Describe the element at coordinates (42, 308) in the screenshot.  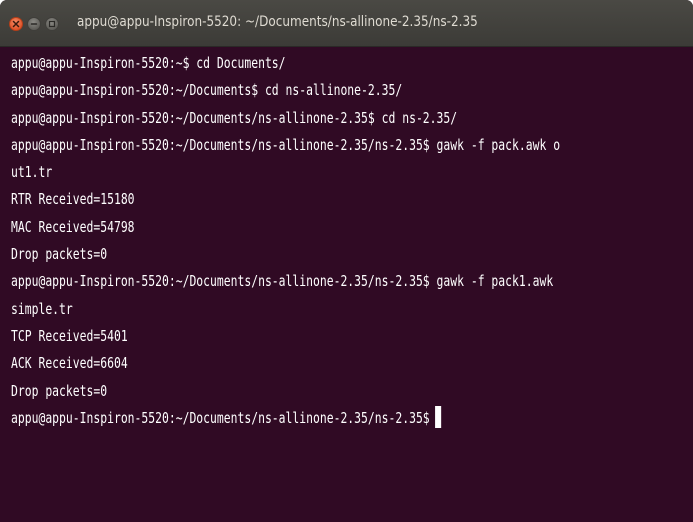
I see `terminal-line: simple.tr` at that location.